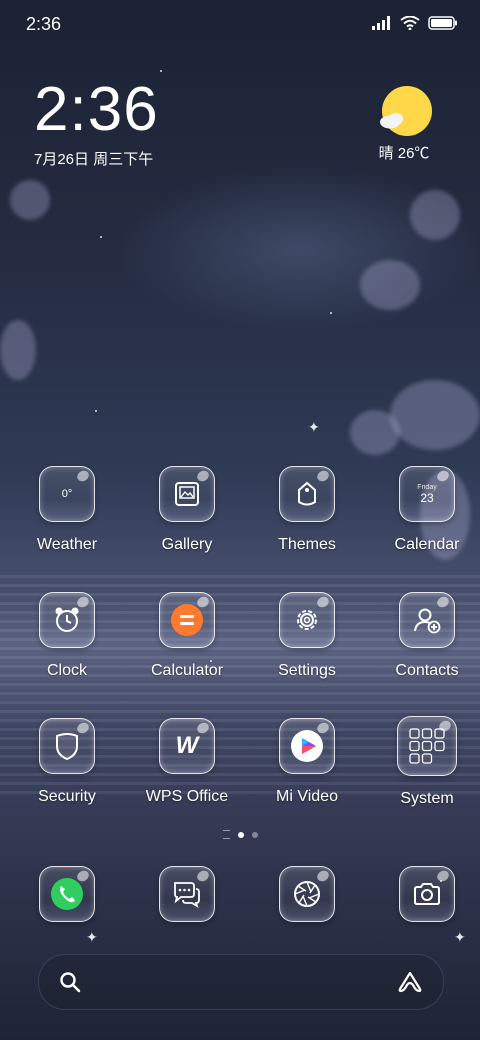 Image resolution: width=480 pixels, height=1040 pixels. Describe the element at coordinates (427, 529) in the screenshot. I see `app-calendar: Friday 23 Calendar` at that location.